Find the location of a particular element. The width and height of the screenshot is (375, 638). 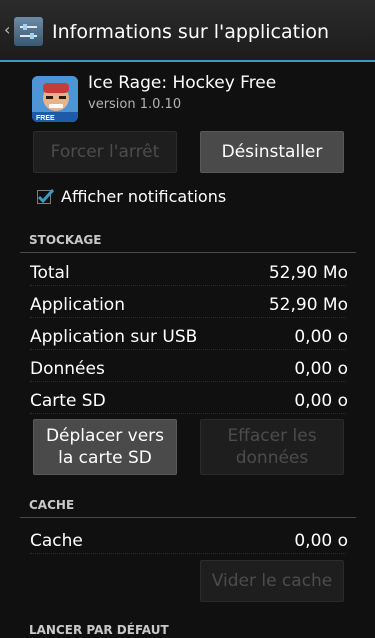

page-title: Informations sur l'application is located at coordinates (191, 32).